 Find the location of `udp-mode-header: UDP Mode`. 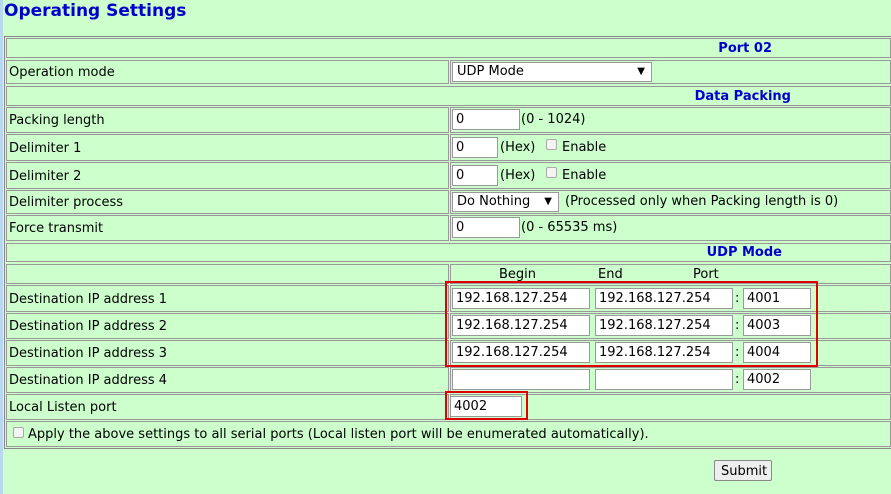

udp-mode-header: UDP Mode is located at coordinates (744, 252).